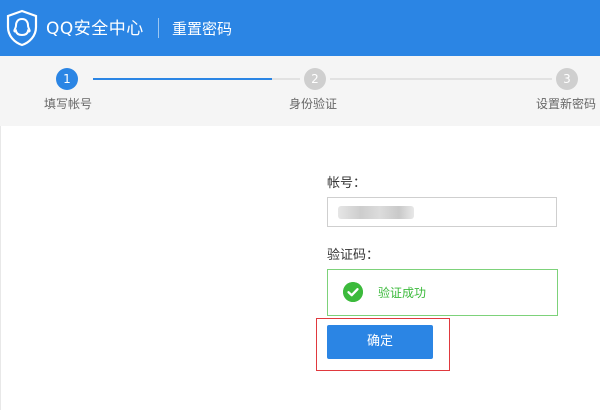 This screenshot has height=410, width=600. Describe the element at coordinates (376, 212) in the screenshot. I see `blurred-account-value` at that location.